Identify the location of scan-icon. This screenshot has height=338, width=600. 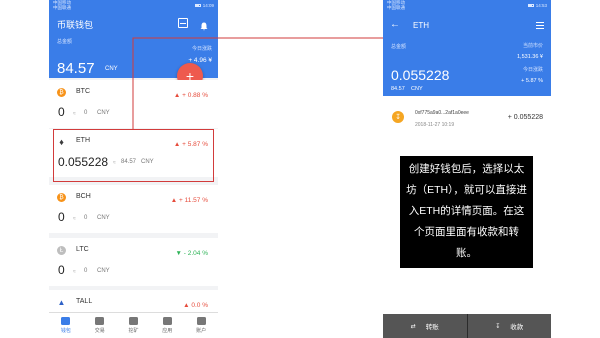
(183, 23).